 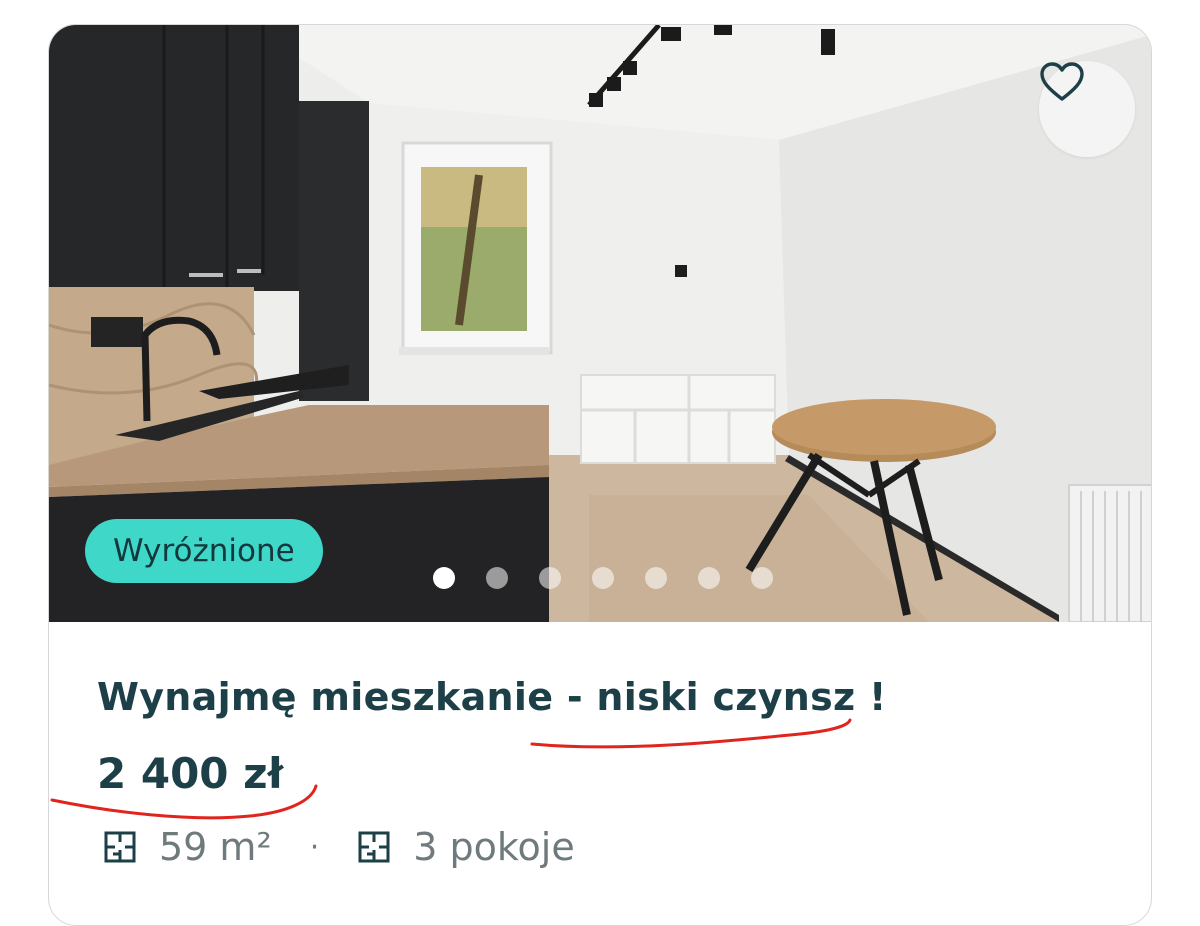 What do you see at coordinates (215, 847) in the screenshot?
I see `area-value: 59 m²` at bounding box center [215, 847].